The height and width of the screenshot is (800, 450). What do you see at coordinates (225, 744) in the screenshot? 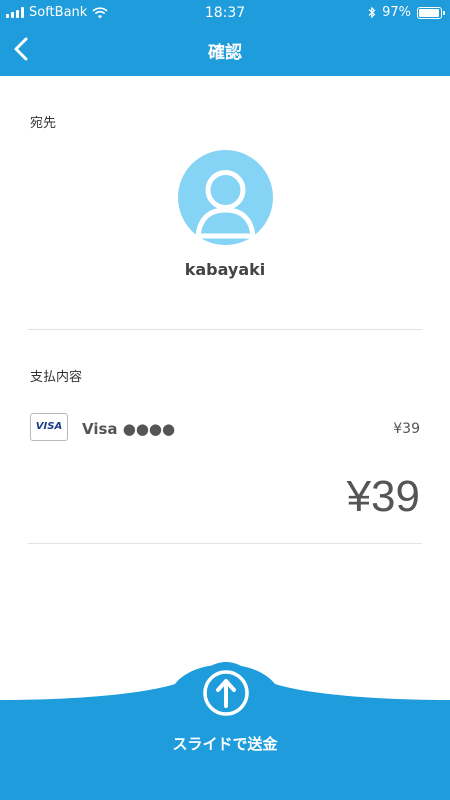
I see `slide-to-send-label: スライドで送金` at bounding box center [225, 744].